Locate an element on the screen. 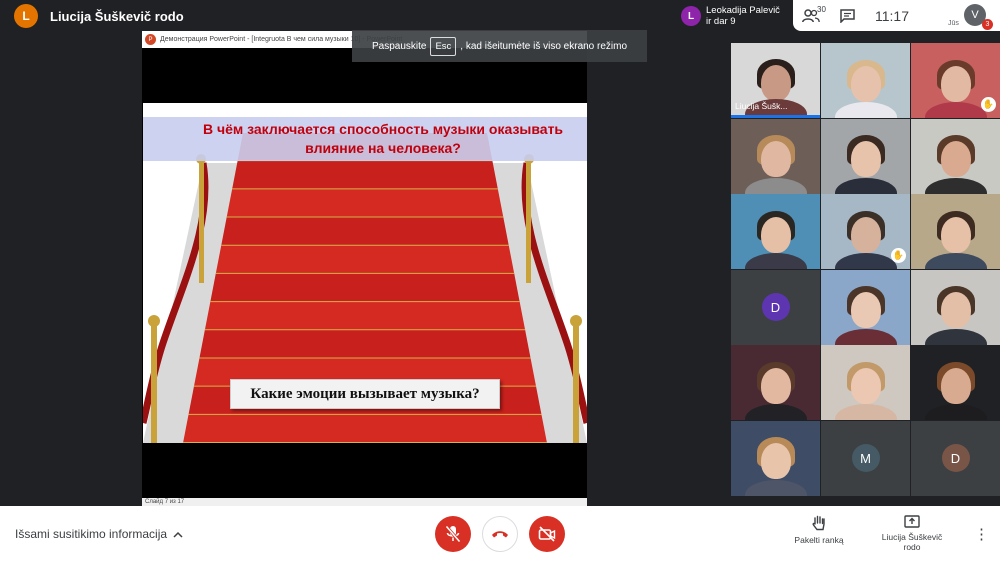 The height and width of the screenshot is (563, 1000). meeting-details-label: Išsami susitikimo informacija is located at coordinates (91, 534).